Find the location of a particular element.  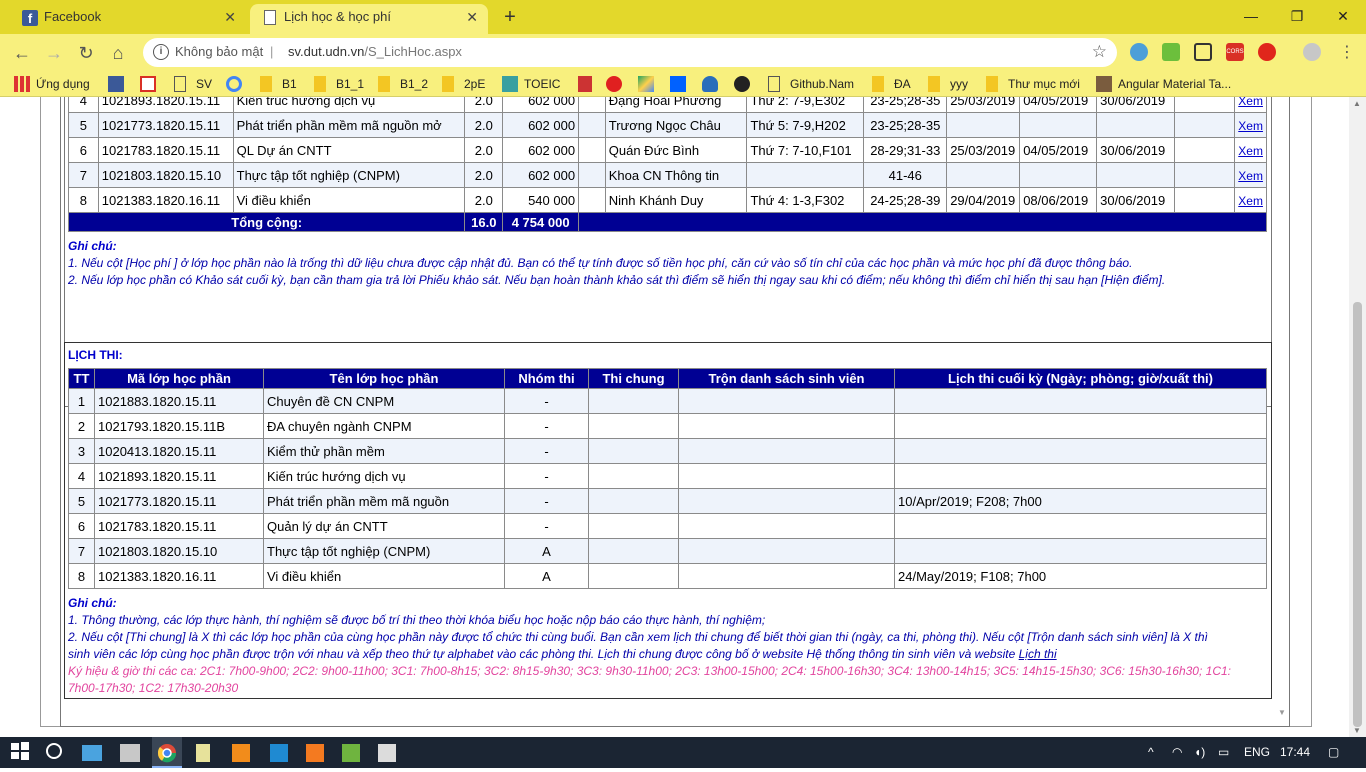

bookmark-cloud is located at coordinates (710, 84).